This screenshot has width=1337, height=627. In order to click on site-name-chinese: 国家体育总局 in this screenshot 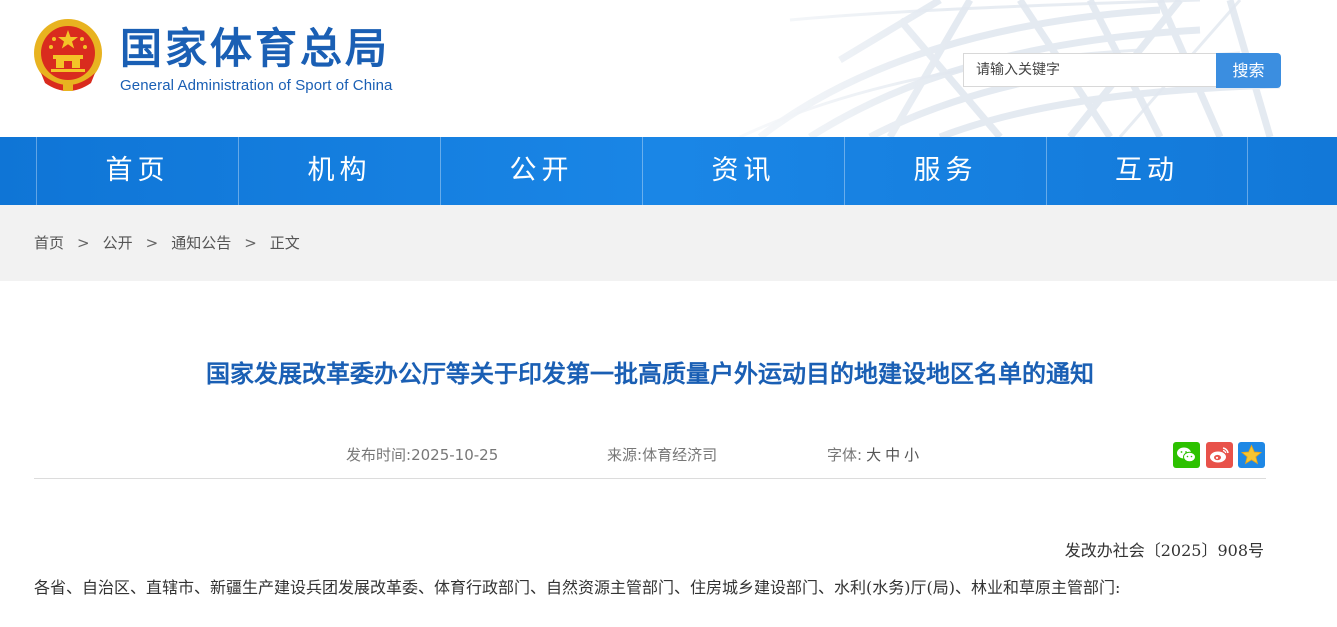, I will do `click(255, 48)`.